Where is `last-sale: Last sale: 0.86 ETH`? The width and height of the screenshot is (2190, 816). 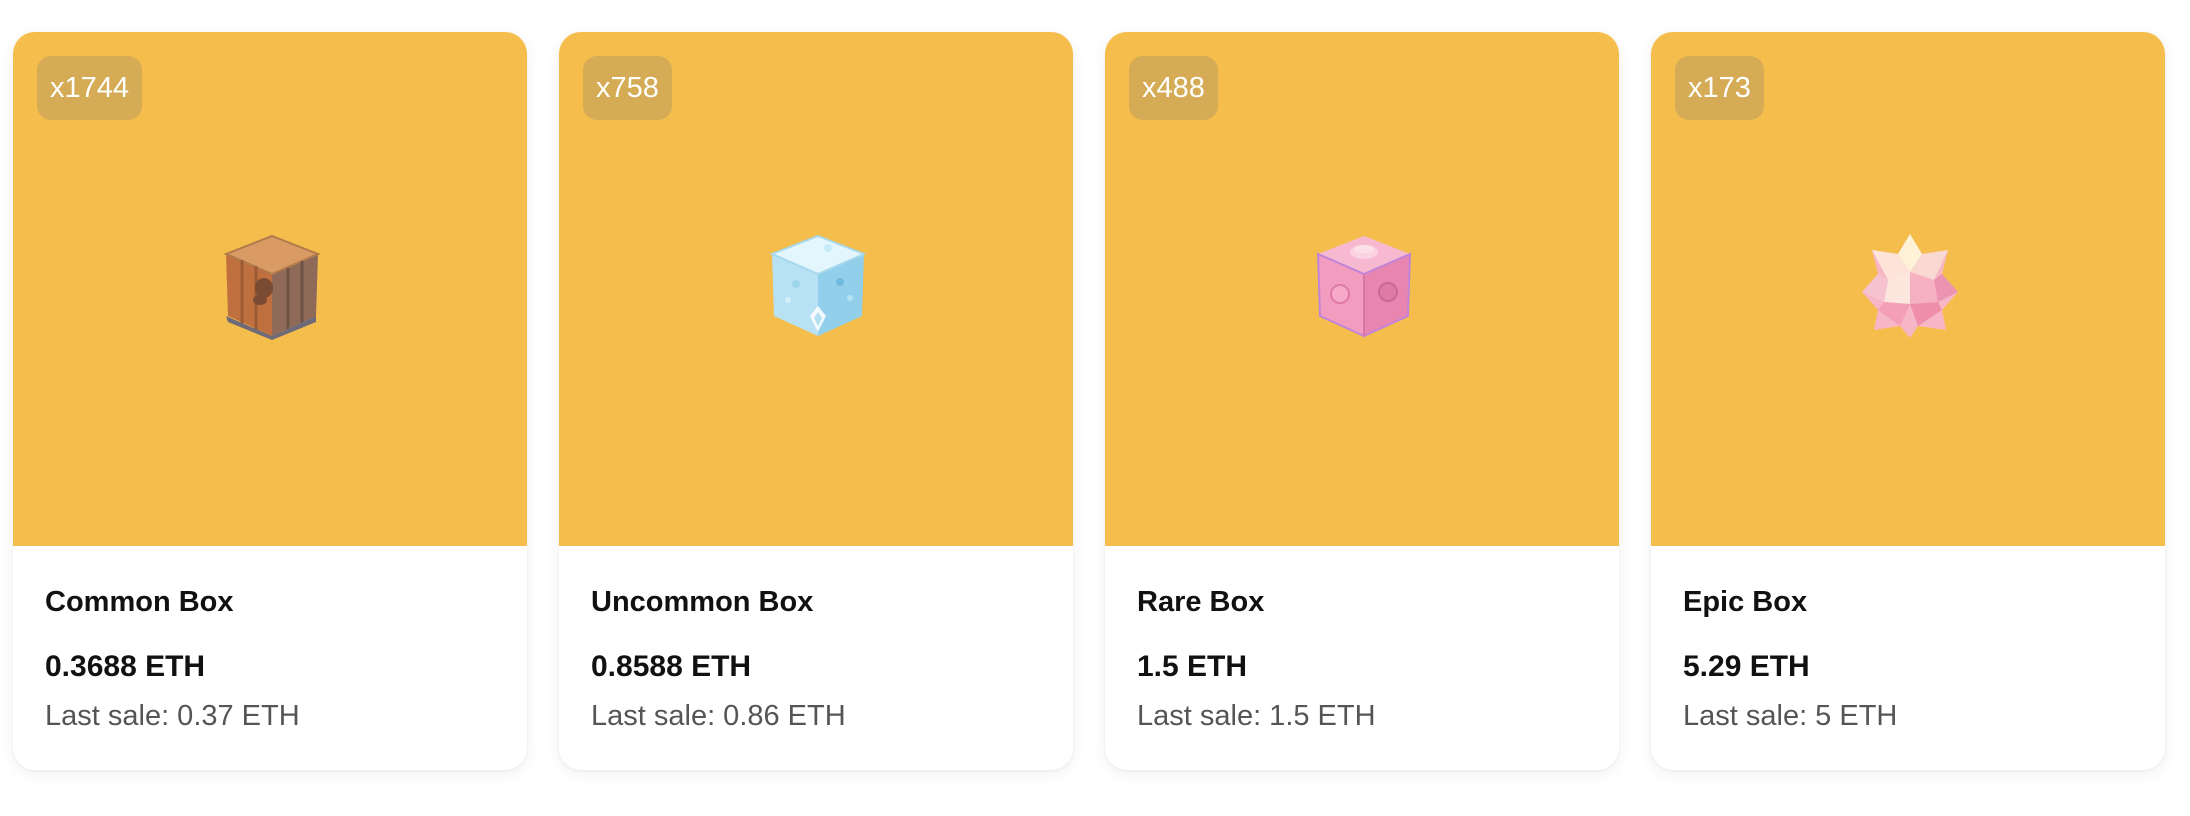
last-sale: Last sale: 0.86 ETH is located at coordinates (718, 716).